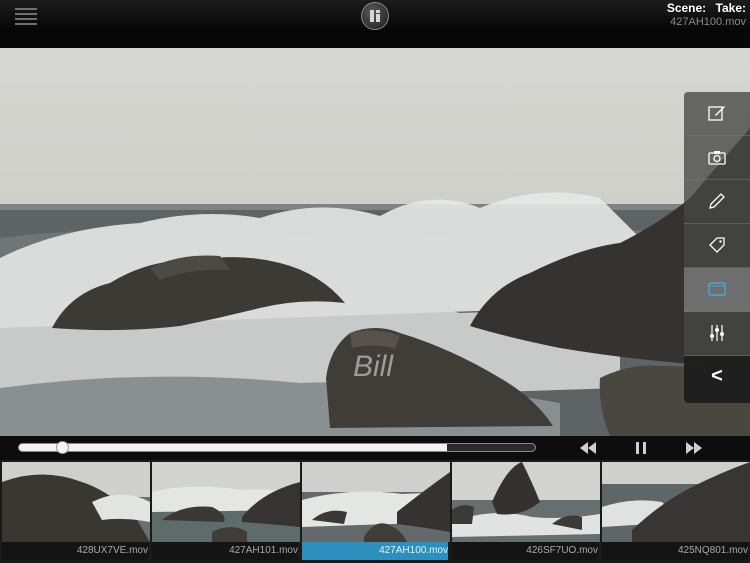 Image resolution: width=750 pixels, height=563 pixels. I want to click on clip-filename: 427AH100.mov, so click(375, 551).